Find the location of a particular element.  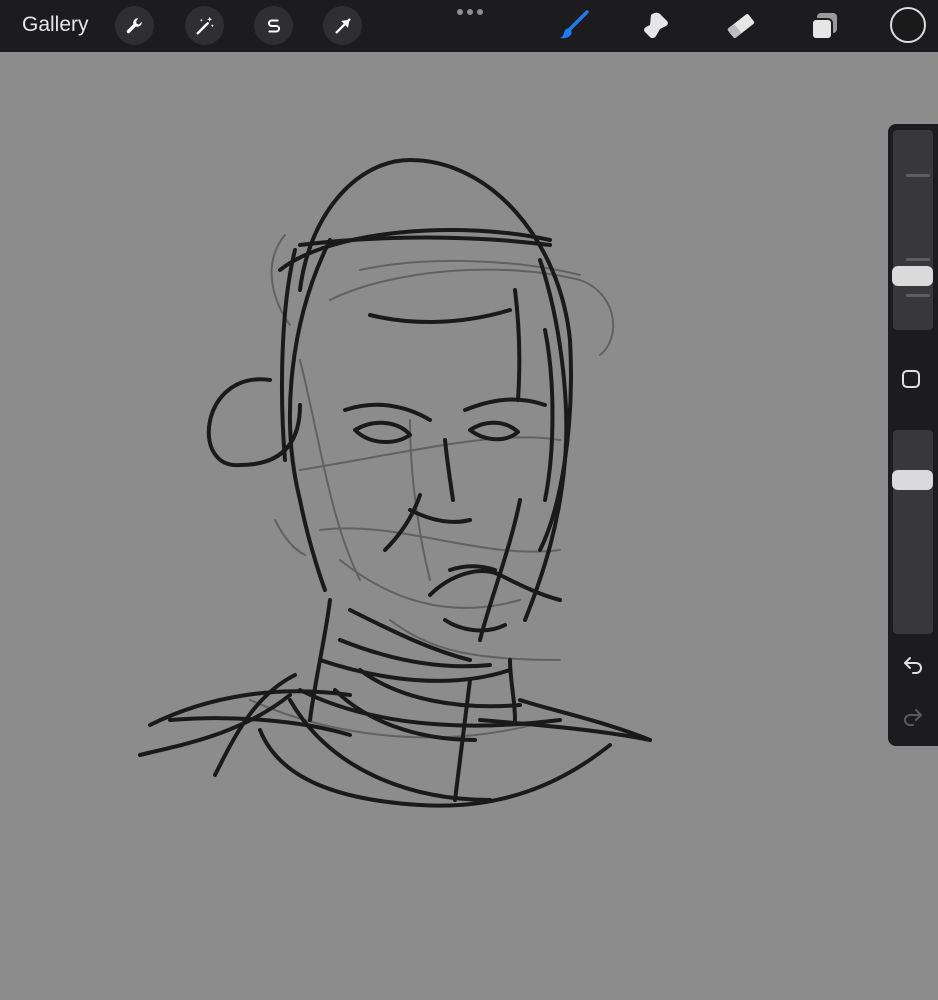

eraser-icon is located at coordinates (741, 26).